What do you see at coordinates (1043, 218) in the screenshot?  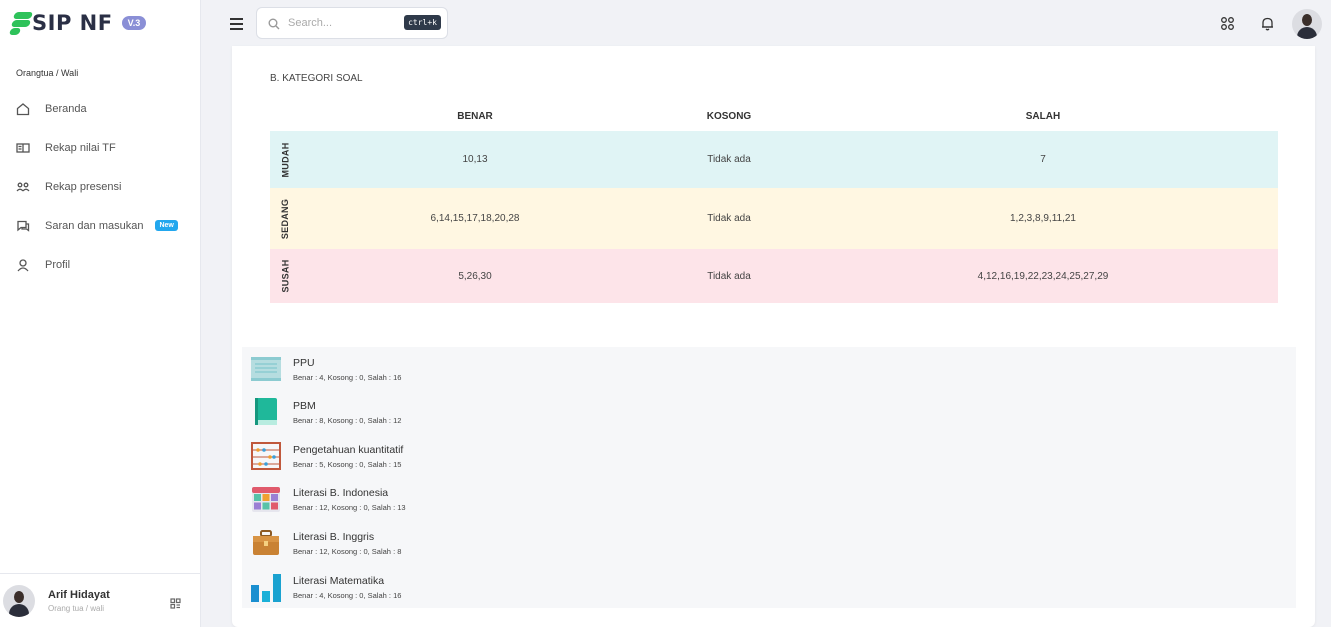 I see `cell-salah: 1,2,3,8,9,11,21` at bounding box center [1043, 218].